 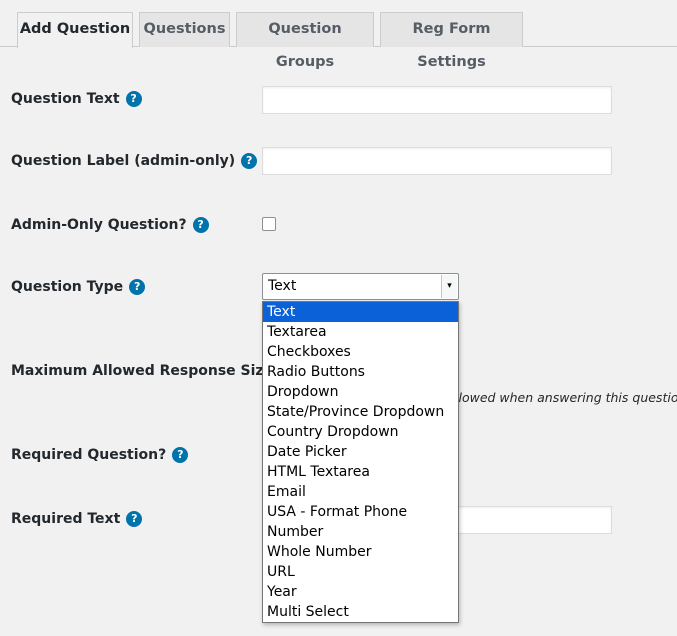 What do you see at coordinates (360, 512) in the screenshot?
I see `dropdown-option: USA - Format Phone` at bounding box center [360, 512].